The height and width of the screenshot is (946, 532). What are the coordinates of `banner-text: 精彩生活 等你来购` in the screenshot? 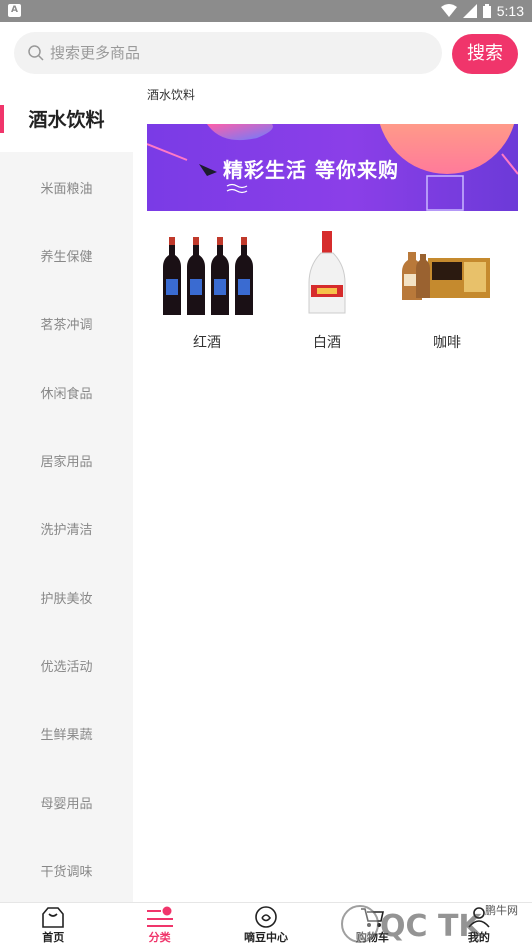 It's located at (311, 170).